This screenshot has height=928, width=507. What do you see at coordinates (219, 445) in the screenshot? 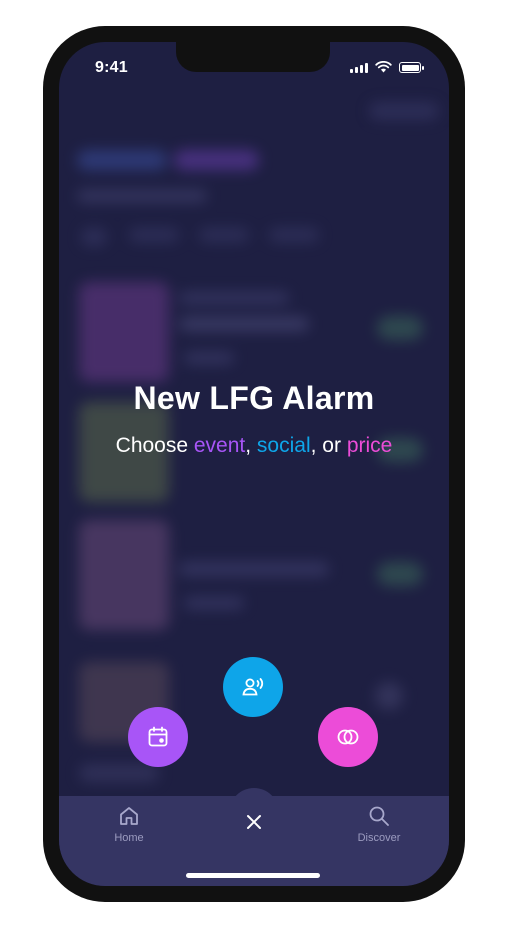
I see `option-event-link: event` at bounding box center [219, 445].